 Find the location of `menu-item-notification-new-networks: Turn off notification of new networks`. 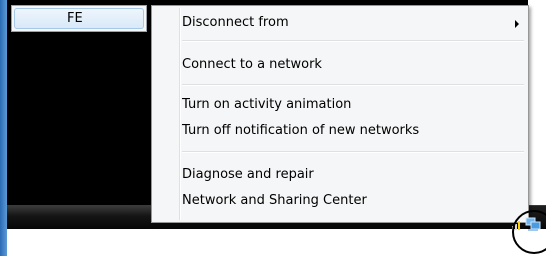

menu-item-notification-new-networks: Turn off notification of new networks is located at coordinates (300, 130).